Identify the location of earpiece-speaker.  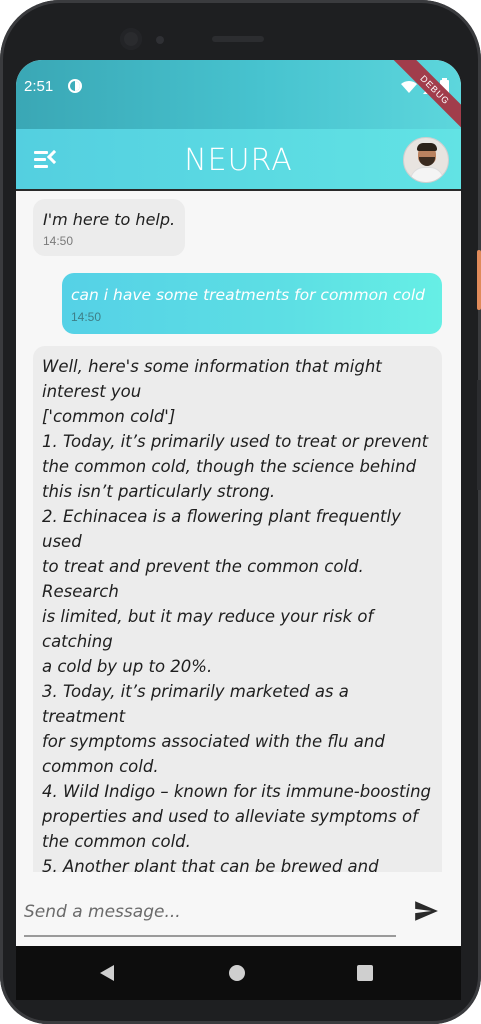
(238, 39).